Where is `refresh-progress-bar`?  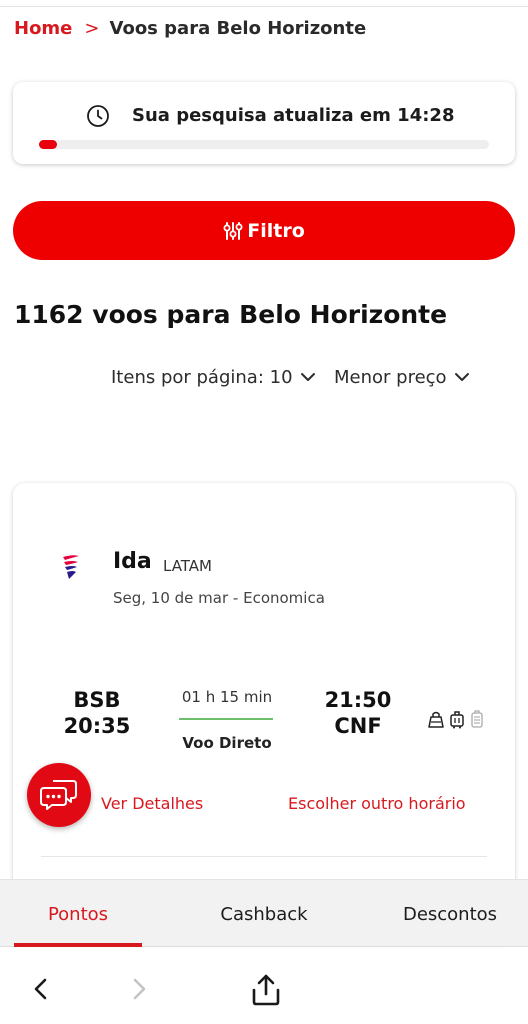 refresh-progress-bar is located at coordinates (264, 144).